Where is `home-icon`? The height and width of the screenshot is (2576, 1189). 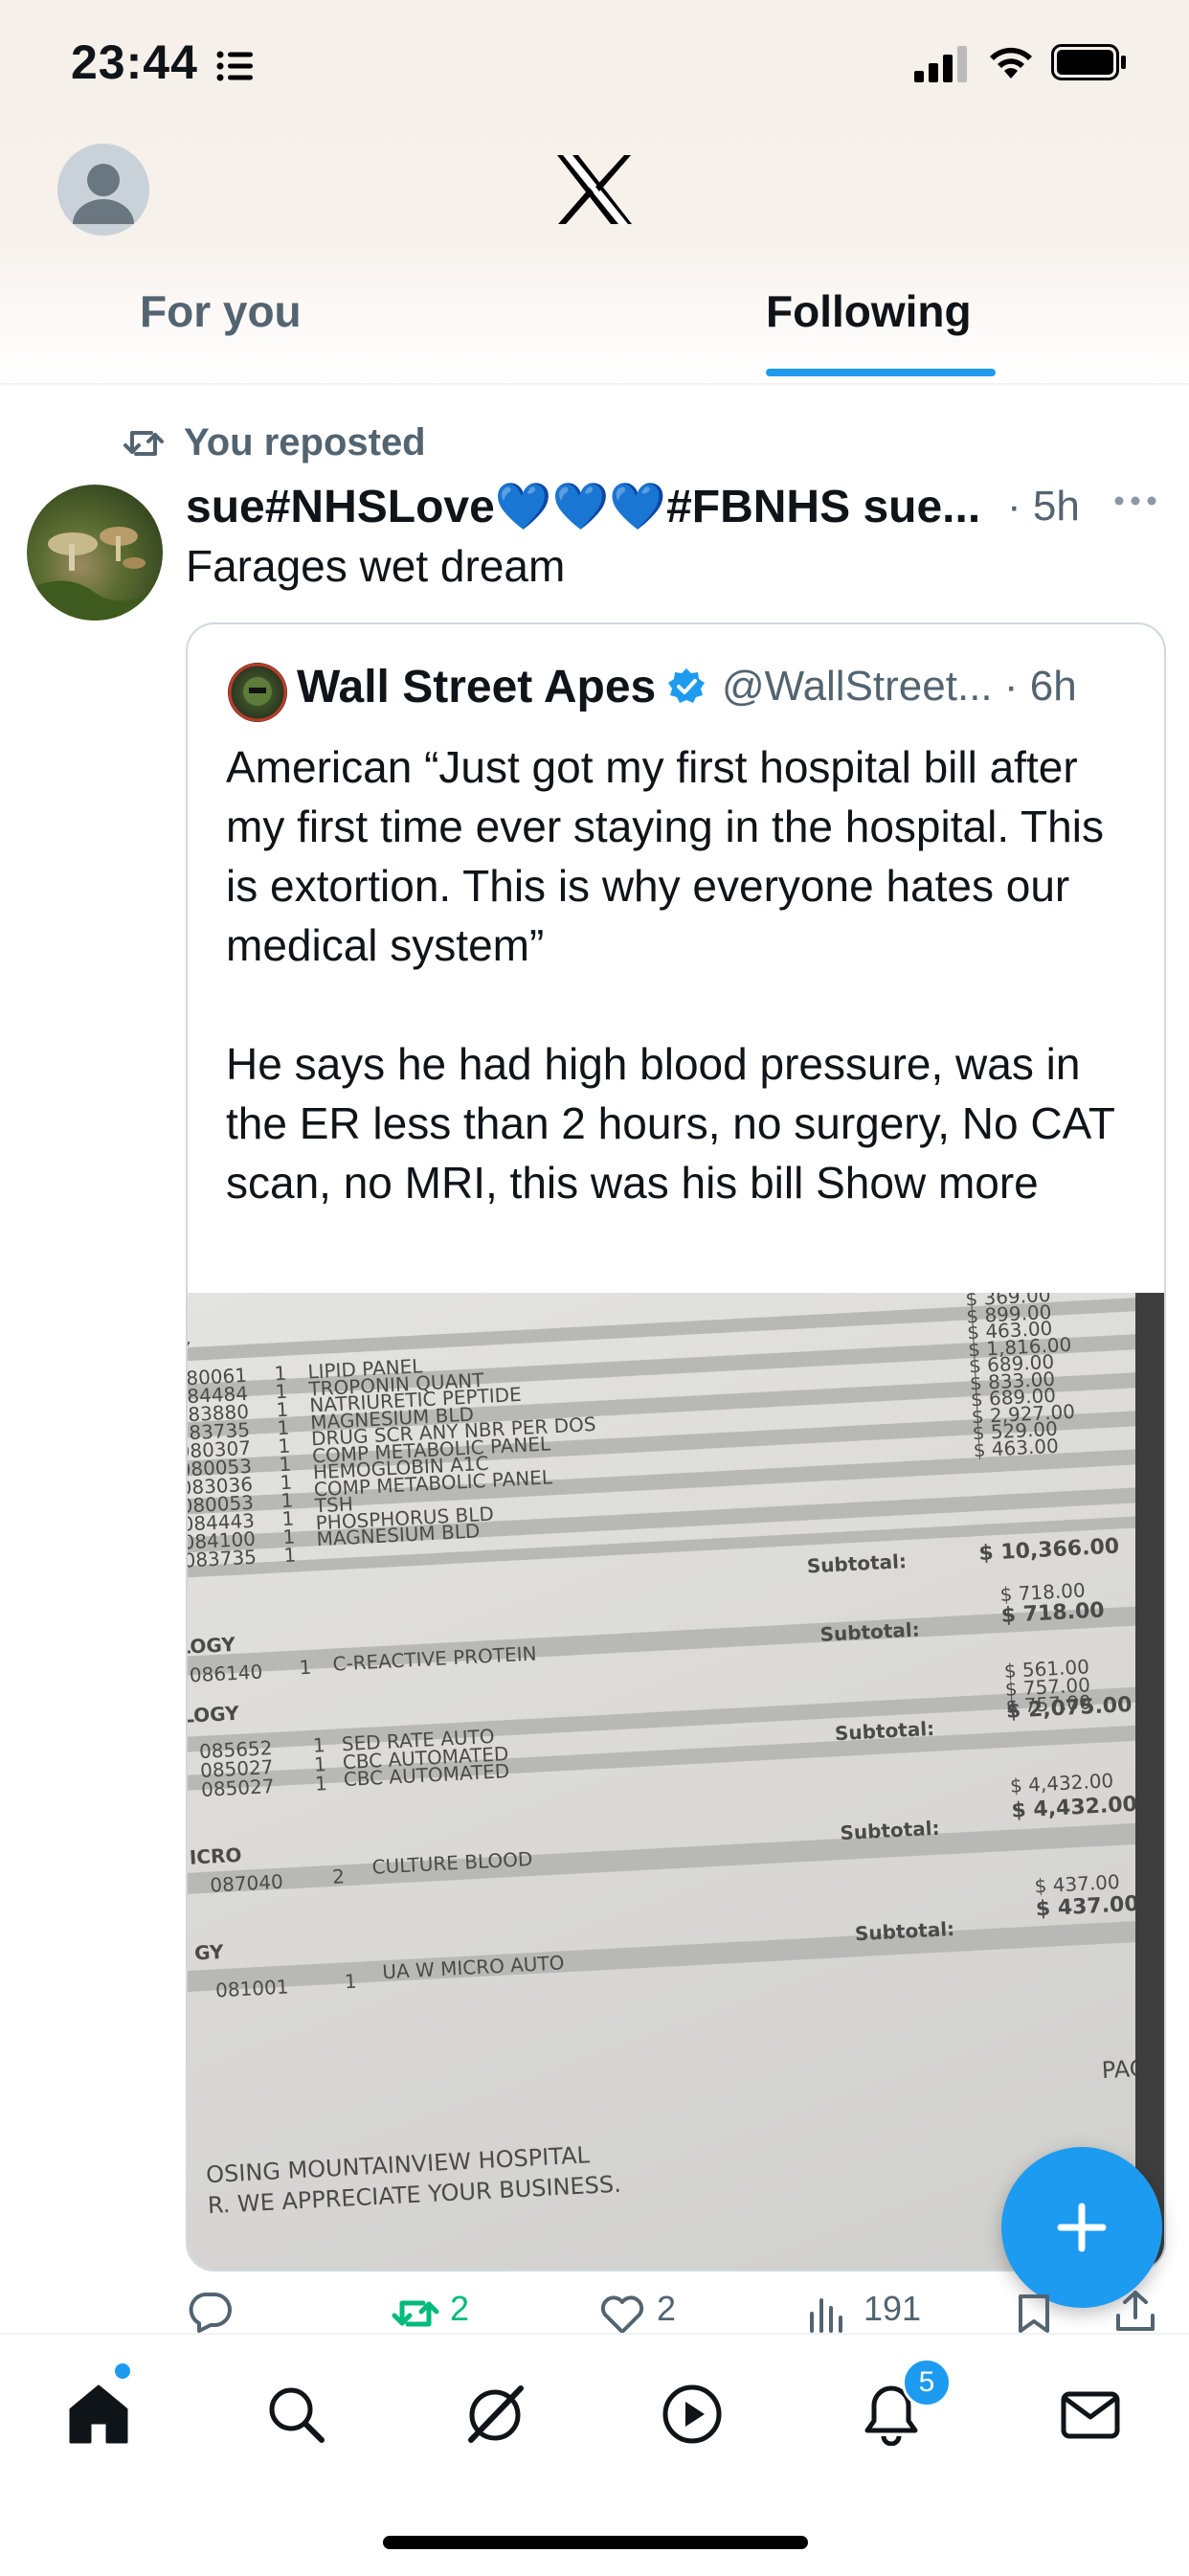 home-icon is located at coordinates (98, 2417).